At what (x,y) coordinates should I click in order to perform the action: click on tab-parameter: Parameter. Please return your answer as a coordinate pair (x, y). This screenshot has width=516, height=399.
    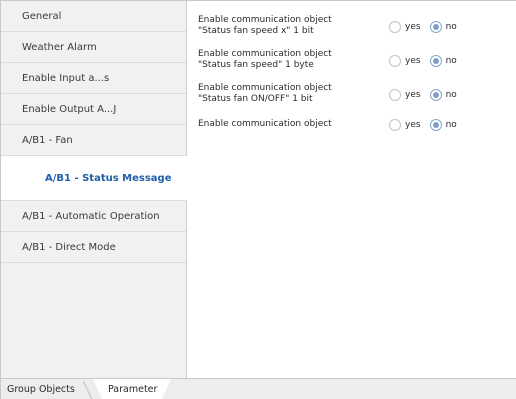
    Looking at the image, I should click on (132, 389).